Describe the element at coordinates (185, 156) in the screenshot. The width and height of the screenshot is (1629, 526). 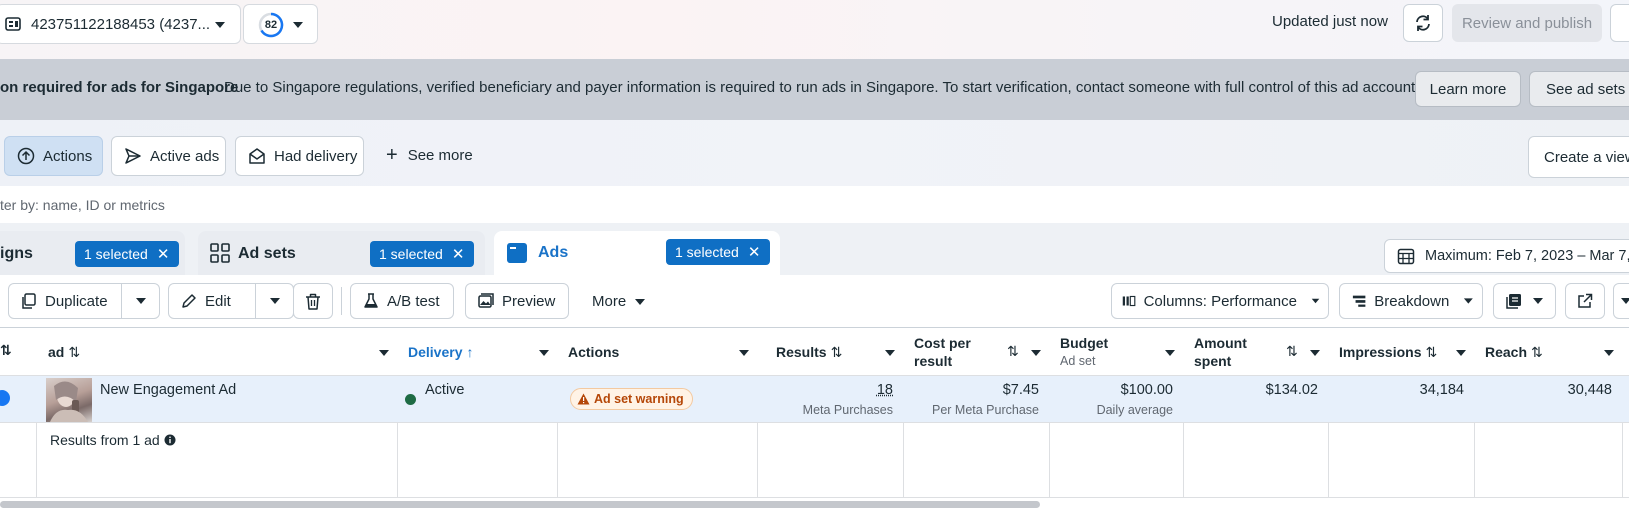
I see `chip-label: Active ads` at that location.